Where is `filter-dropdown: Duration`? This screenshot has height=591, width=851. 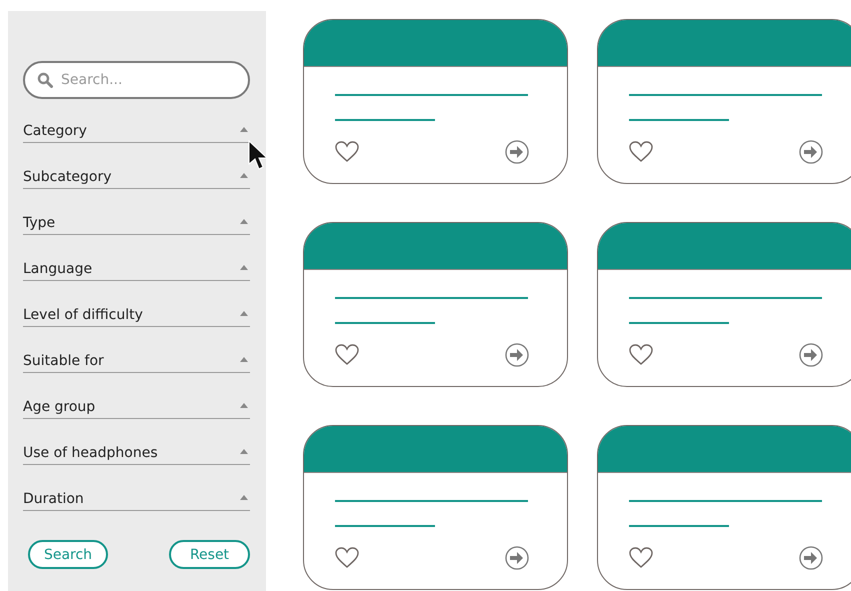 filter-dropdown: Duration is located at coordinates (136, 499).